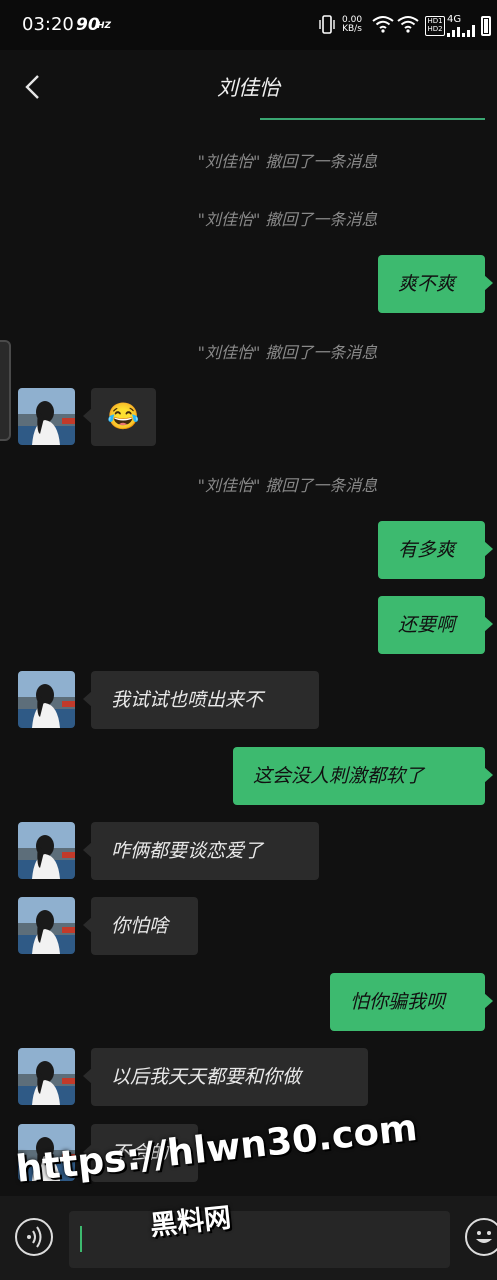 The image size is (497, 1280). I want to click on outgoing-message: 这会没人刺激都软了, so click(363, 776).